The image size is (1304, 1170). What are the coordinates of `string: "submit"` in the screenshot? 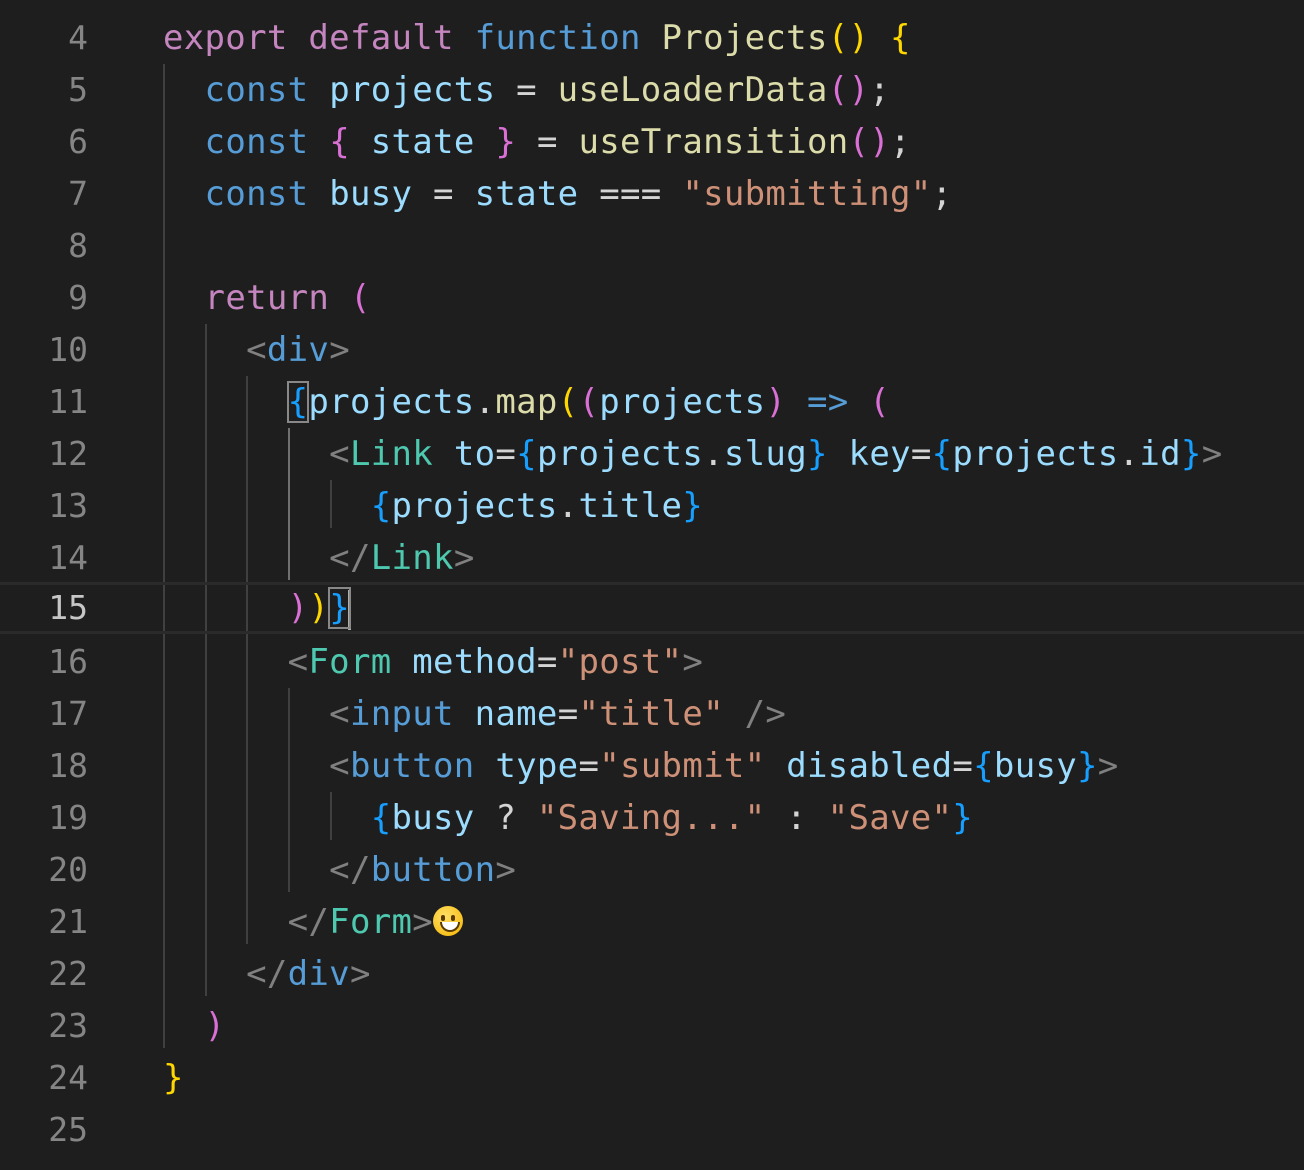 It's located at (682, 766).